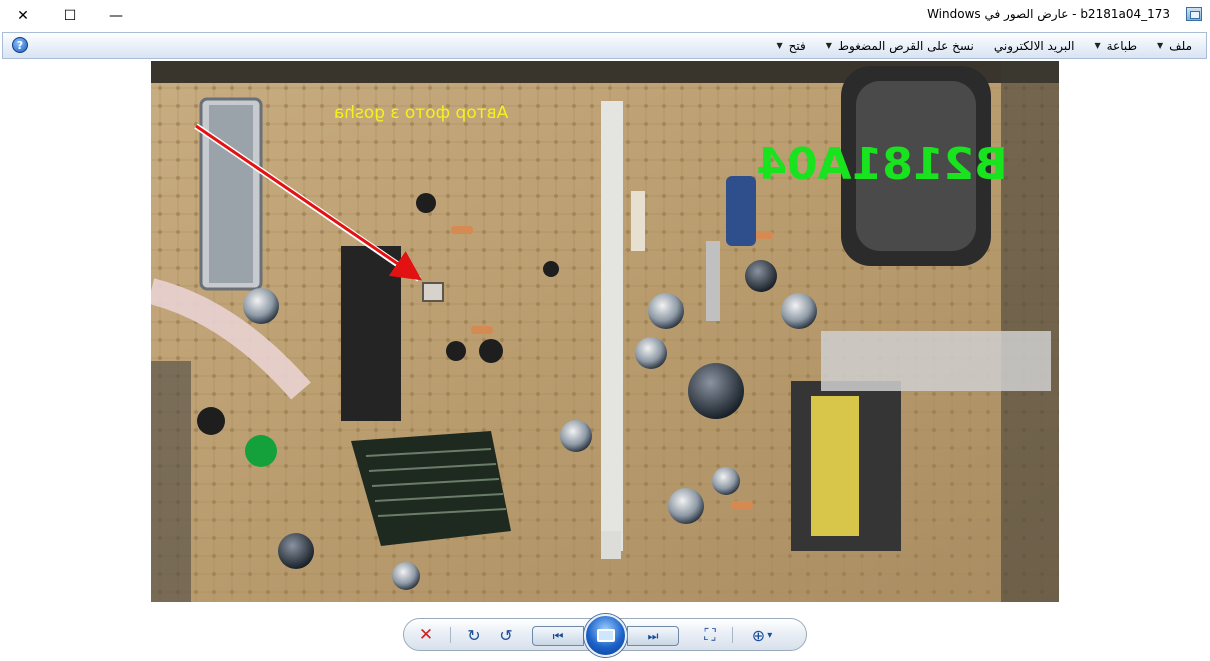 Image resolution: width=1210 pixels, height=661 pixels. I want to click on menu-print: طباعة ▼, so click(1115, 45).